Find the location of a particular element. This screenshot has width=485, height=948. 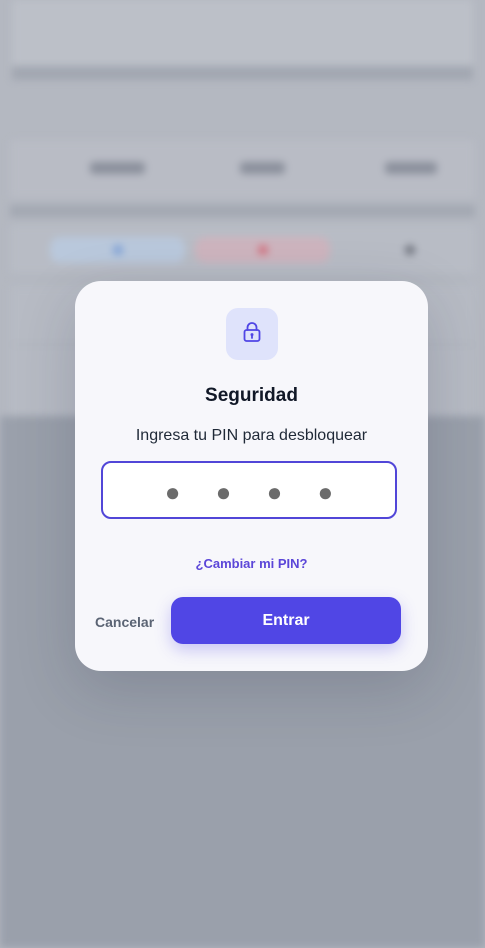

lock-icon is located at coordinates (252, 334).